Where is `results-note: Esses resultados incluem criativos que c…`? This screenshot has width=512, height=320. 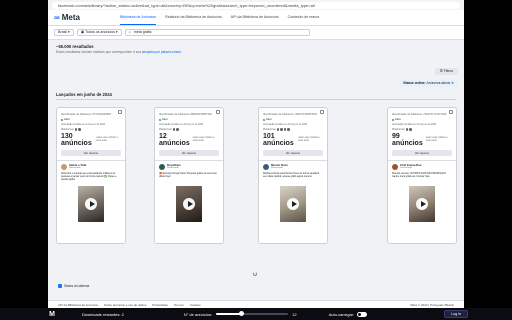
results-note: Esses resultados incluem criativos que c… is located at coordinates (256, 52).